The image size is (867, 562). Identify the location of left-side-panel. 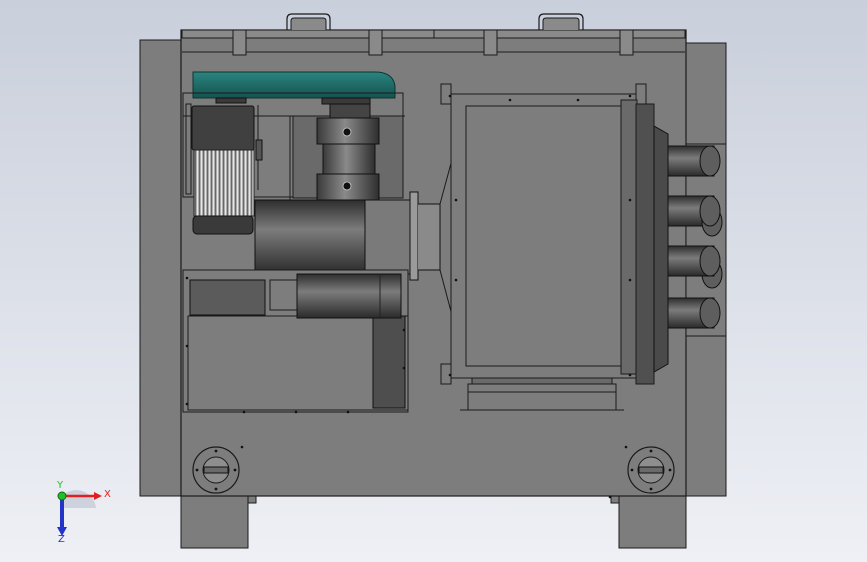
(161, 268).